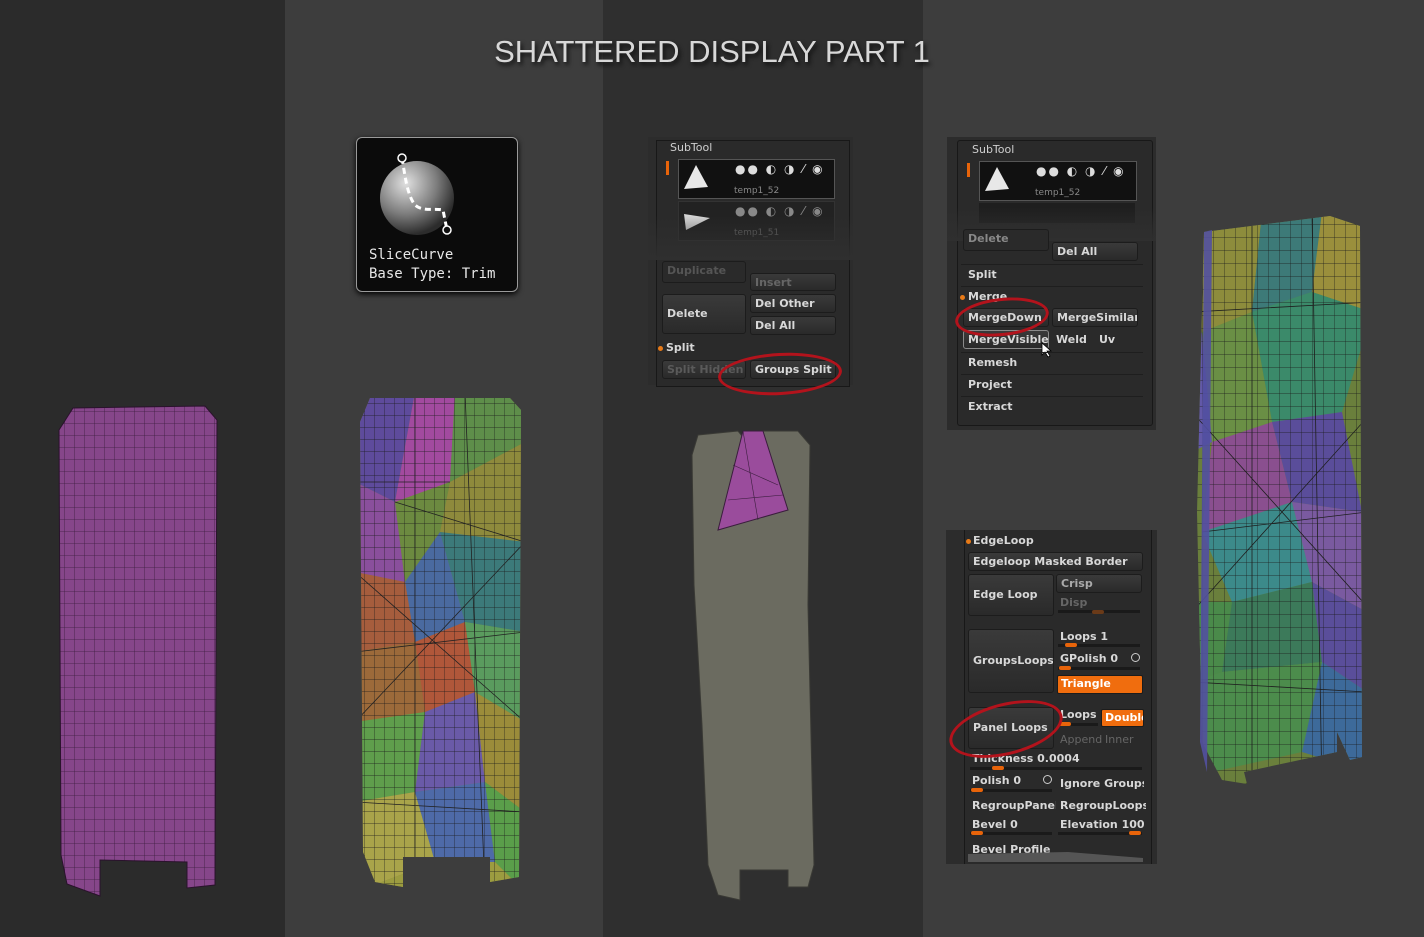 This screenshot has width=1424, height=937. What do you see at coordinates (1011, 661) in the screenshot?
I see `groups-loops-button: GroupsLoops` at bounding box center [1011, 661].